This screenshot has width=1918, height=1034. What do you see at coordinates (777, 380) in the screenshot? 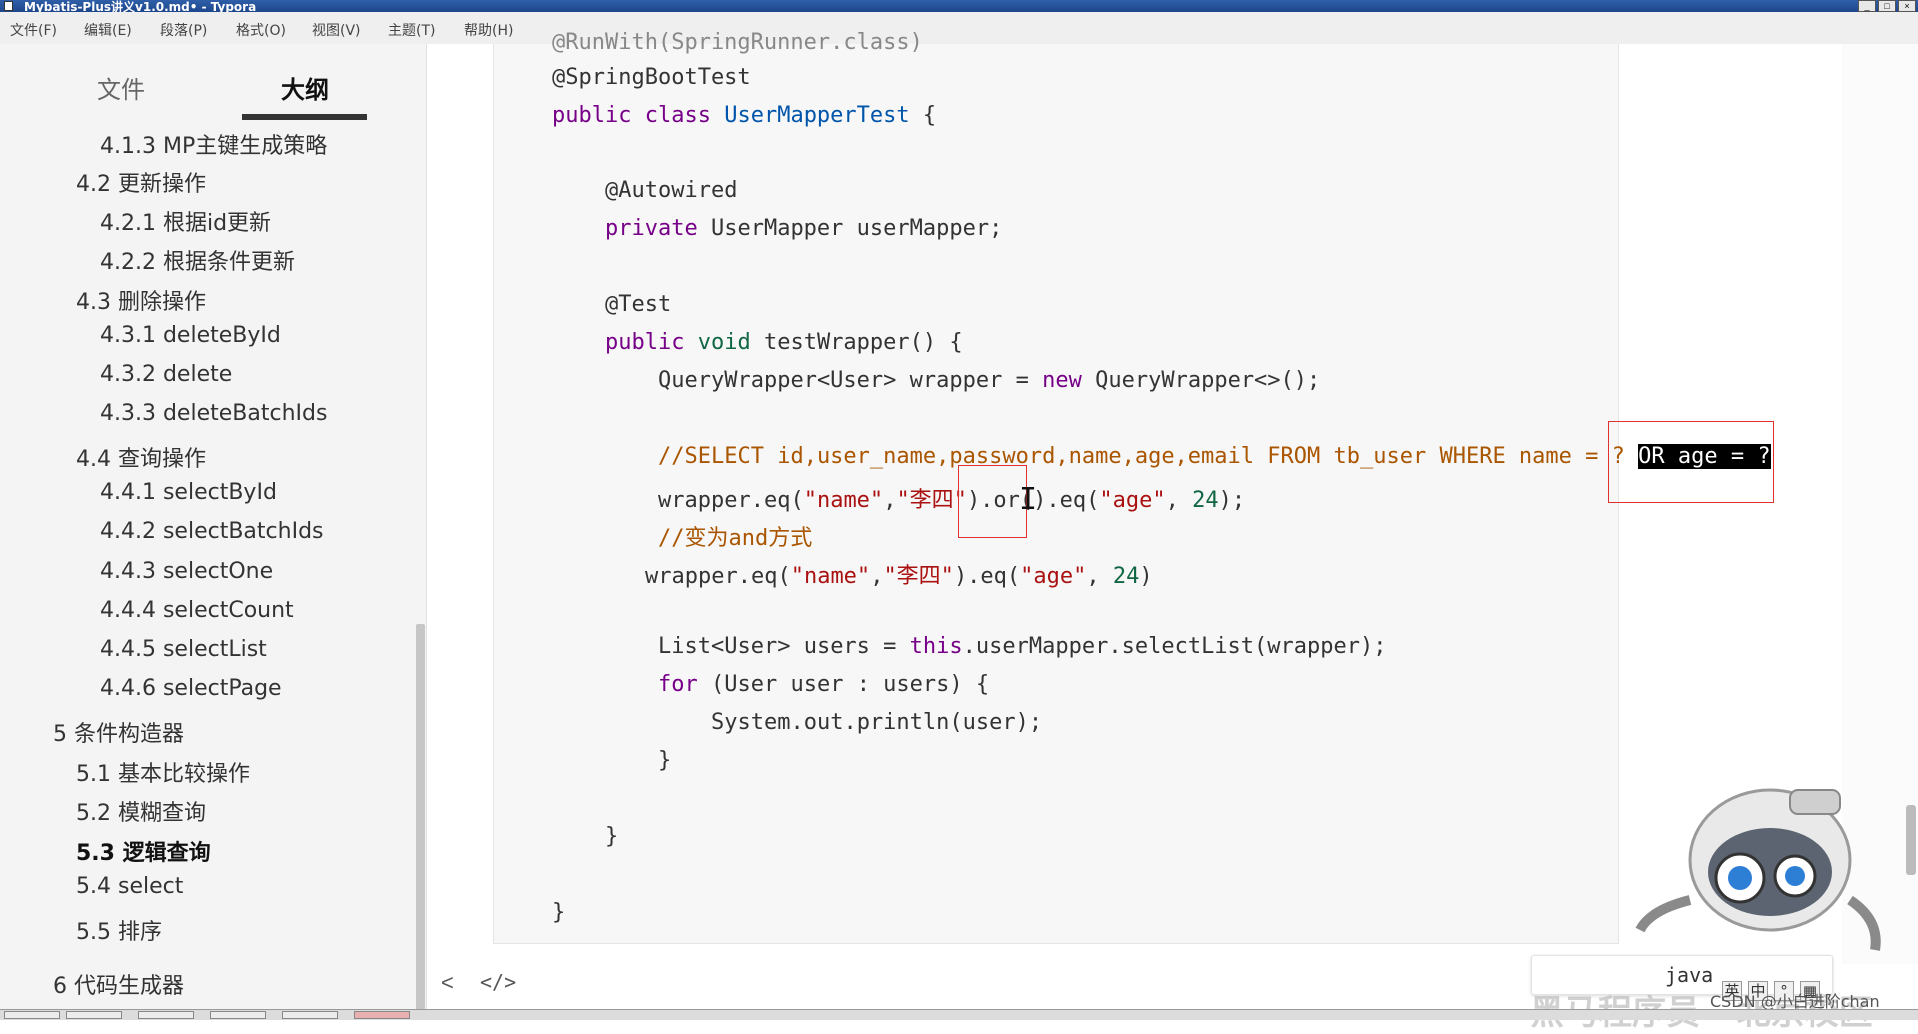
I see `type-querywrapper: QueryWrapper<User>` at bounding box center [777, 380].